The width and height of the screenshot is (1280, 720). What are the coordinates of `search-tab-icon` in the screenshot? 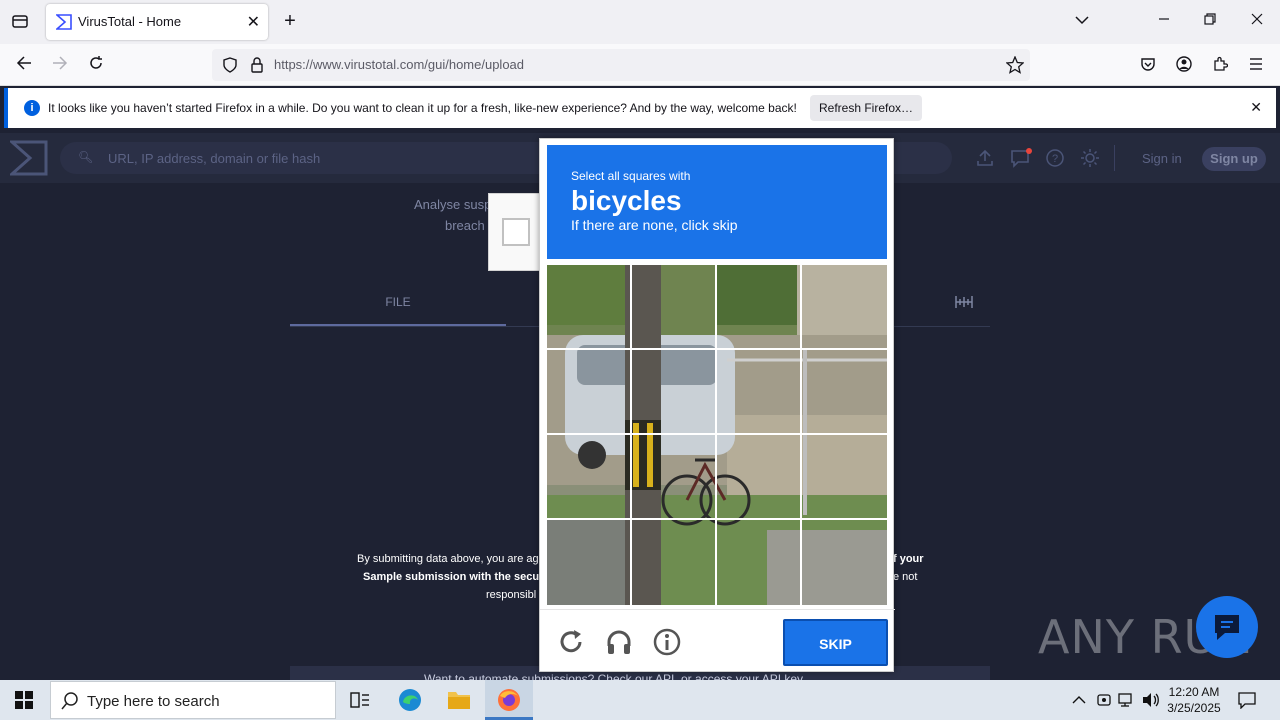 It's located at (964, 302).